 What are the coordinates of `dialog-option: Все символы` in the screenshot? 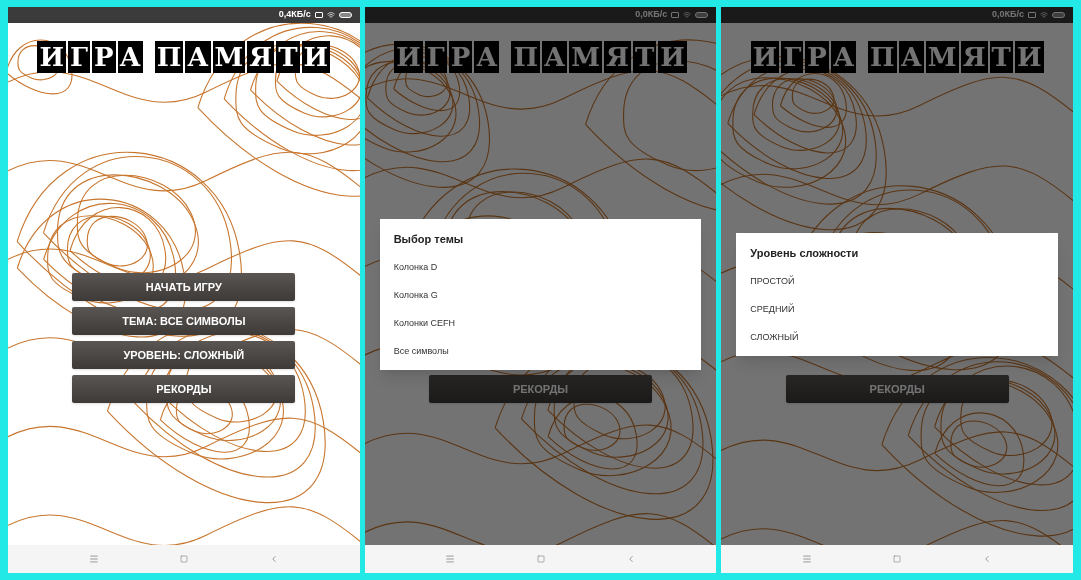 It's located at (540, 351).